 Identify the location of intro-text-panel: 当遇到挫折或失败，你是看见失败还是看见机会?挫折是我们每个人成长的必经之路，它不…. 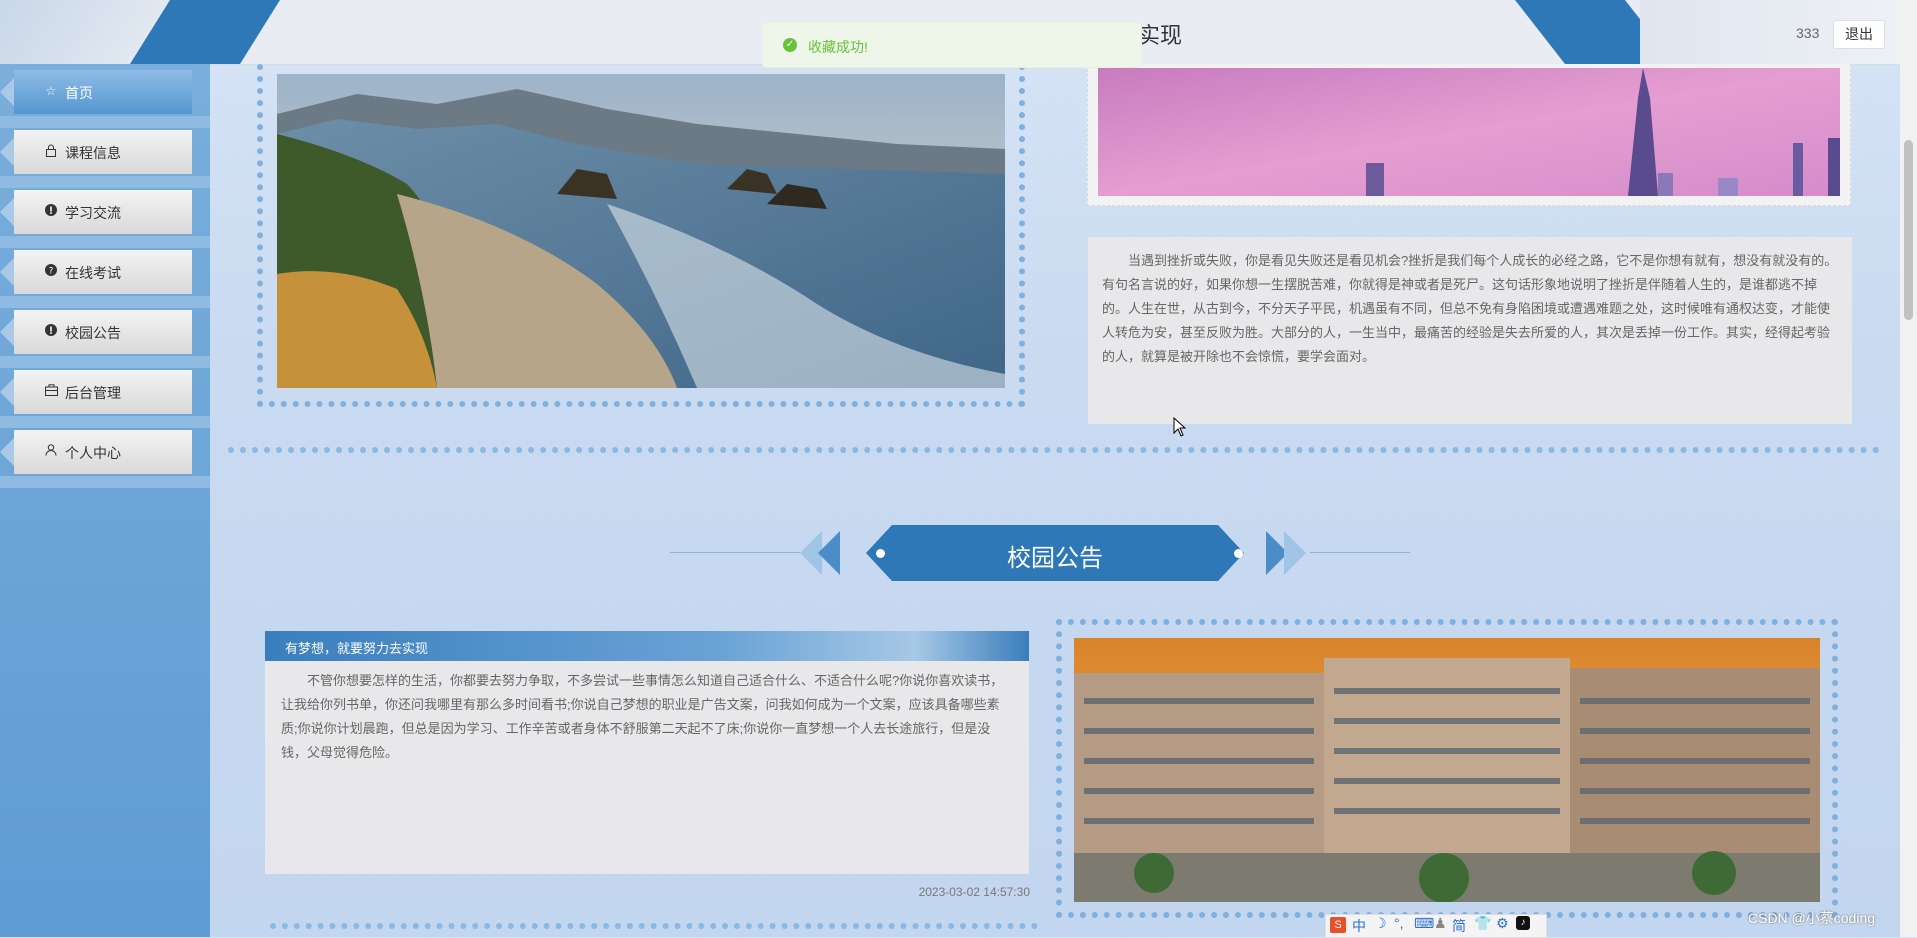
(1470, 330).